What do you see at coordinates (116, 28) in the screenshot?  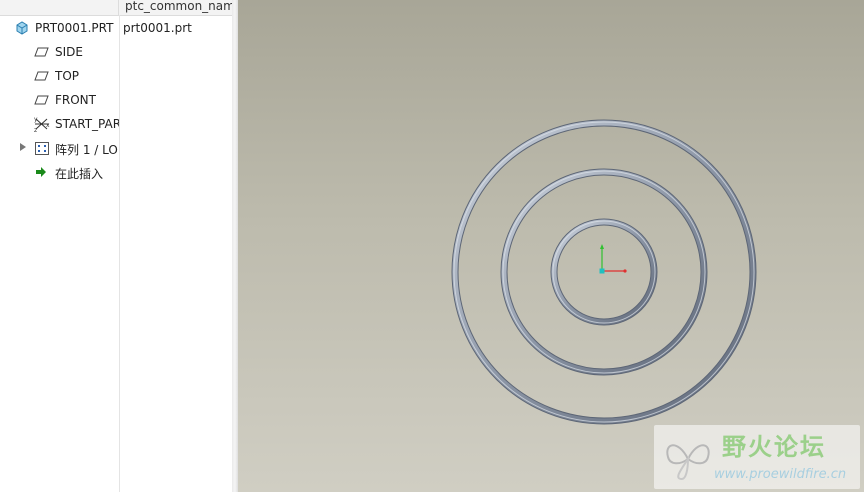 I see `tree-item-part: PRT0001.PRT prt0001.prt` at bounding box center [116, 28].